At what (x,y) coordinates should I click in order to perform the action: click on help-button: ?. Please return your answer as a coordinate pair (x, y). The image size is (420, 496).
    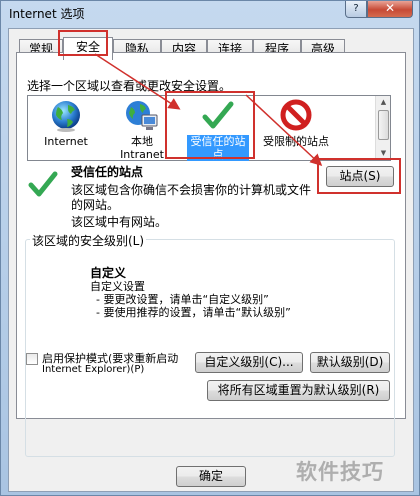
    Looking at the image, I should click on (356, 9).